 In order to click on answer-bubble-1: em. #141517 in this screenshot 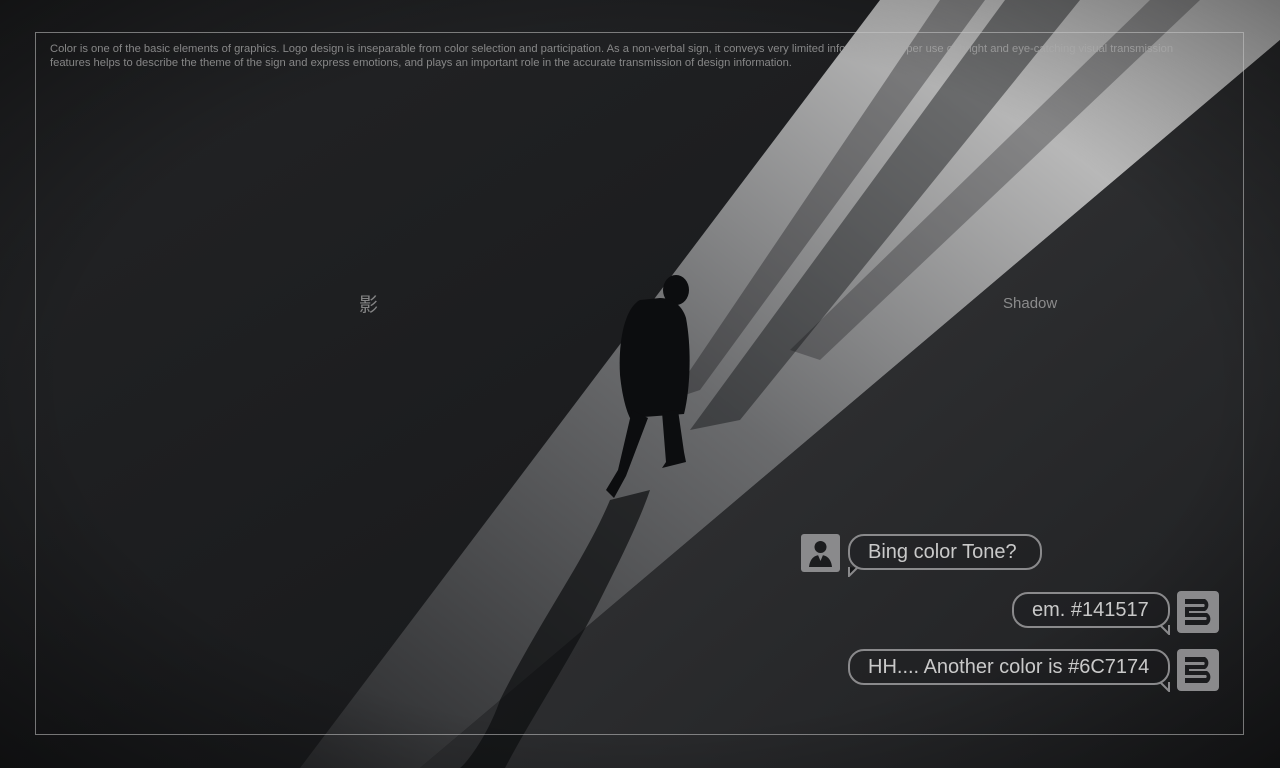, I will do `click(1091, 613)`.